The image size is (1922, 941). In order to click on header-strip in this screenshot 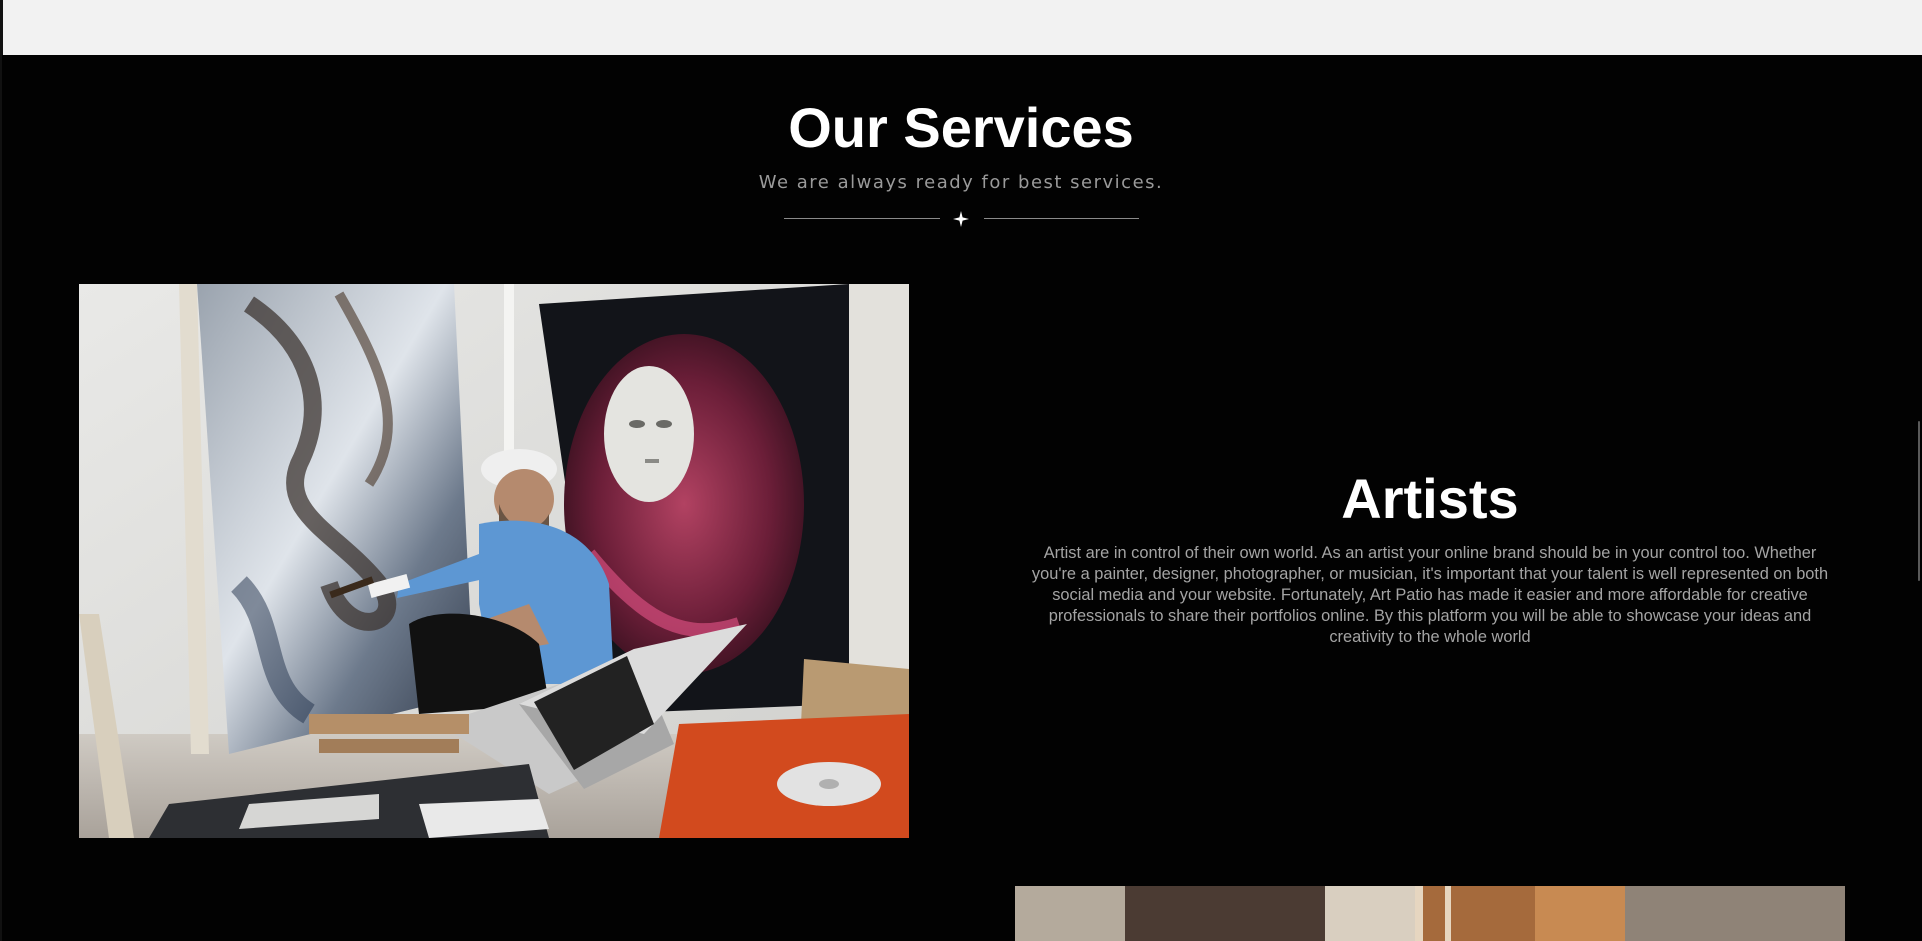, I will do `click(961, 27)`.